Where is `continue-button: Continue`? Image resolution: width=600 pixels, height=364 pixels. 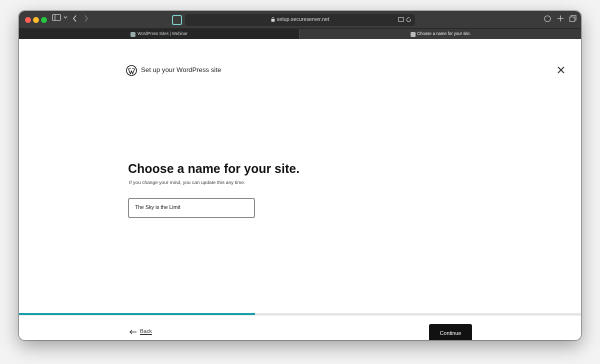
continue-button: Continue is located at coordinates (450, 332).